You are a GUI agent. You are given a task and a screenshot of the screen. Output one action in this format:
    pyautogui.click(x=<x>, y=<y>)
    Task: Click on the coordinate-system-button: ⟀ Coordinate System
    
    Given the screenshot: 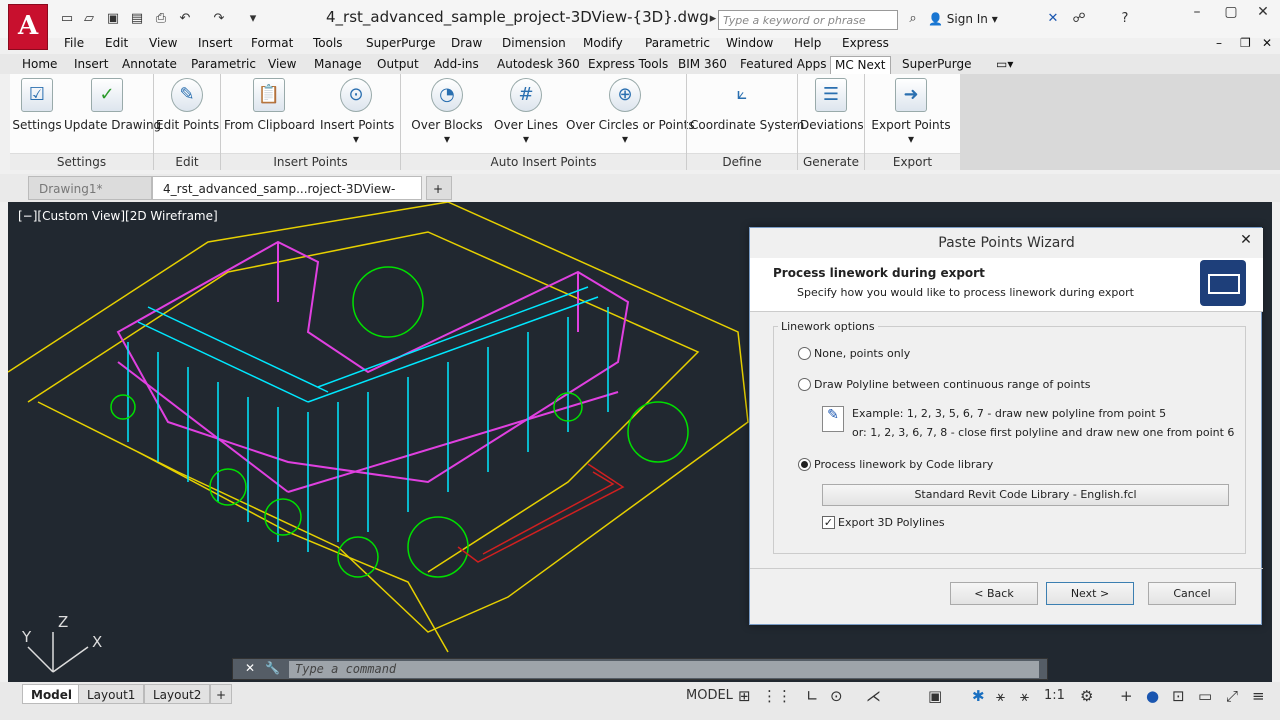 What is the action you would take?
    pyautogui.click(x=747, y=105)
    